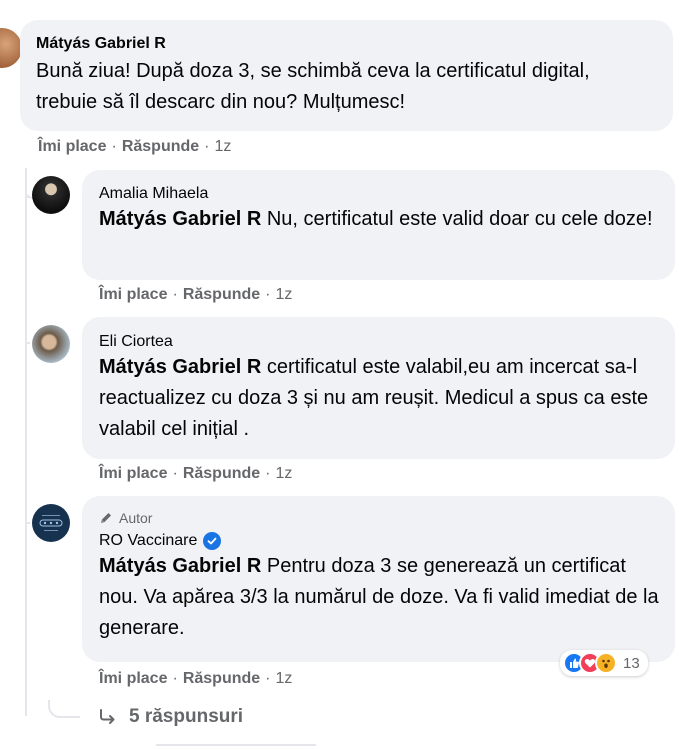 The width and height of the screenshot is (691, 750). What do you see at coordinates (26, 442) in the screenshot?
I see `thread-line` at bounding box center [26, 442].